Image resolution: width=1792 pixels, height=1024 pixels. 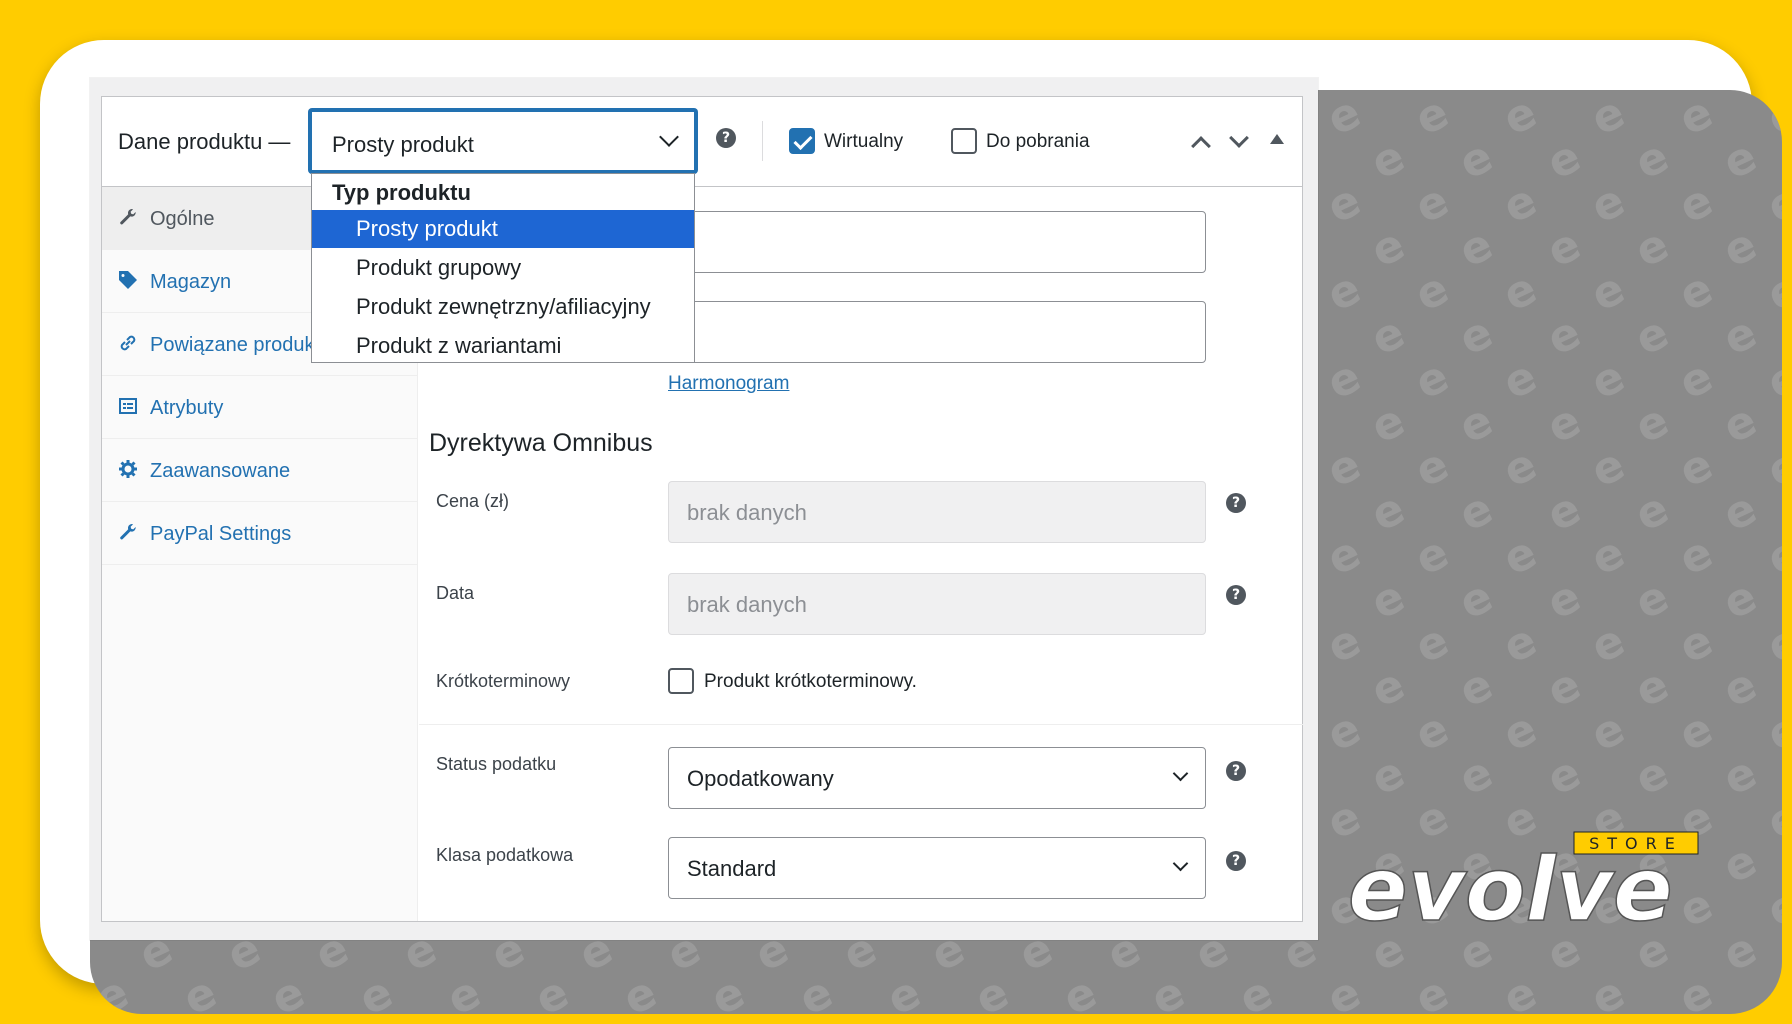 What do you see at coordinates (747, 512) in the screenshot?
I see `omnibus-price-value: brak danych` at bounding box center [747, 512].